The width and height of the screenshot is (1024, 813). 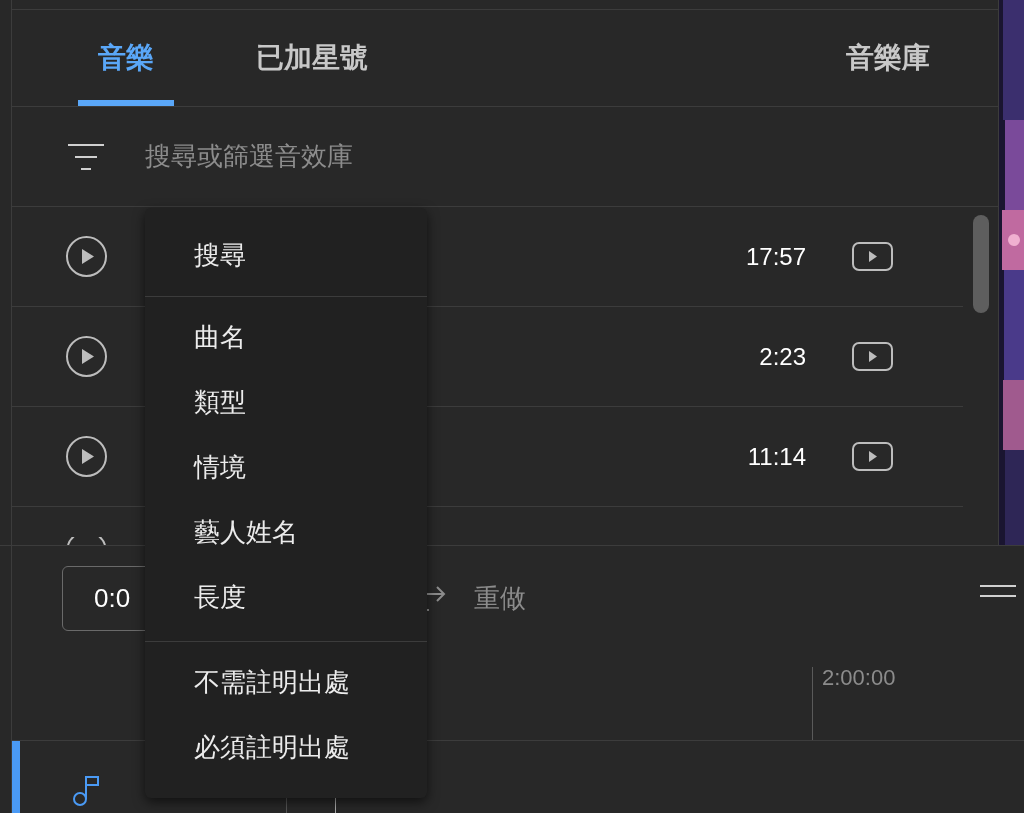 I want to click on menu-icon, so click(x=998, y=591).